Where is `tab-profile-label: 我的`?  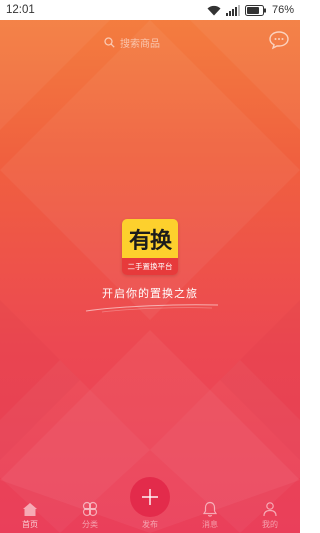
tab-profile-label: 我的 is located at coordinates (270, 524).